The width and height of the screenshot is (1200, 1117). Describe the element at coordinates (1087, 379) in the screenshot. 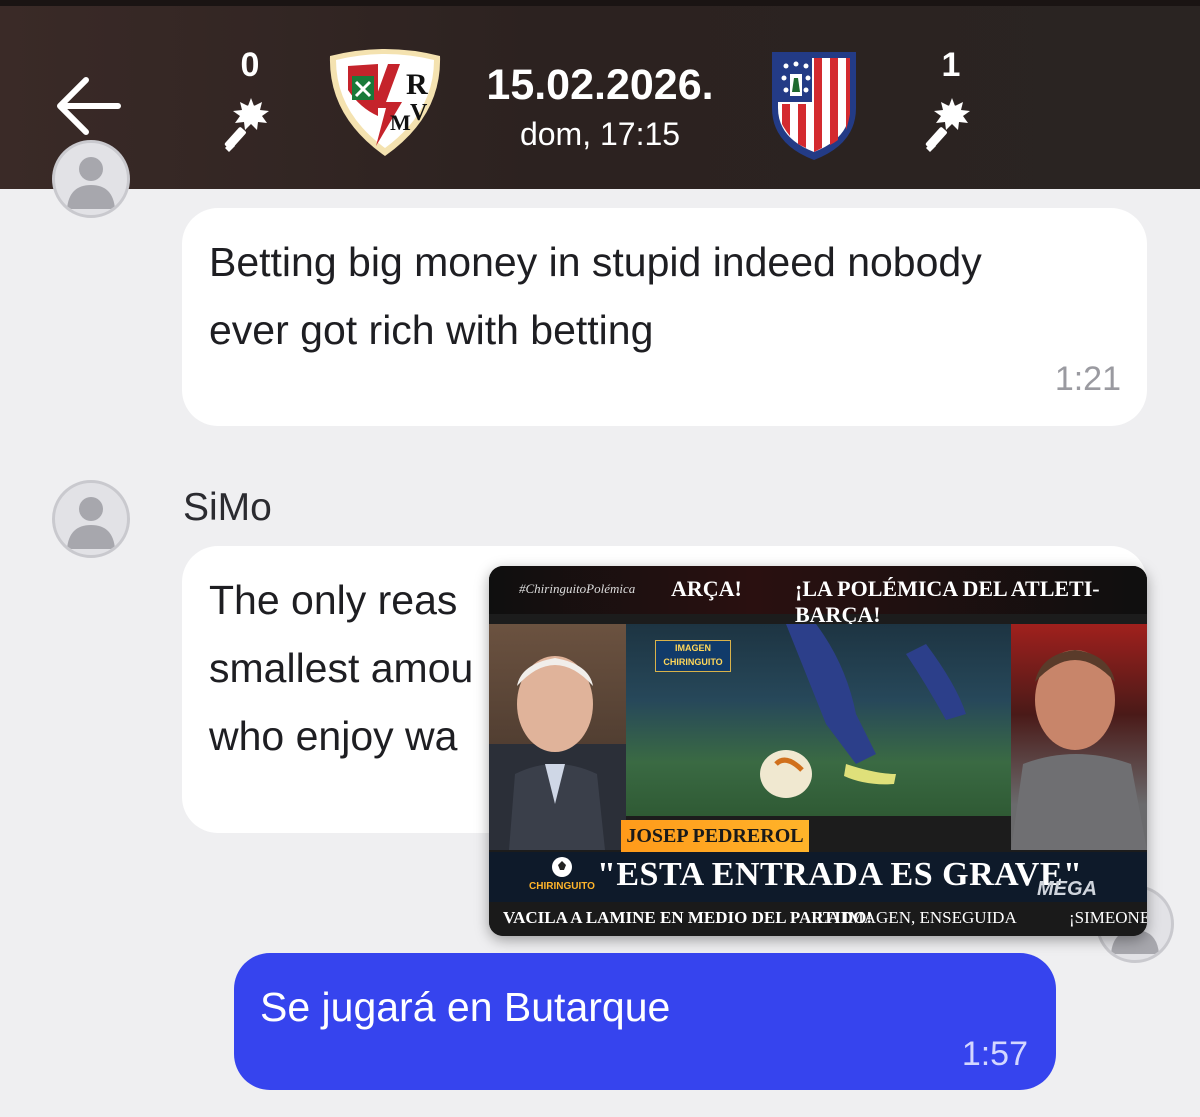

I see `message-time: 1:21` at that location.